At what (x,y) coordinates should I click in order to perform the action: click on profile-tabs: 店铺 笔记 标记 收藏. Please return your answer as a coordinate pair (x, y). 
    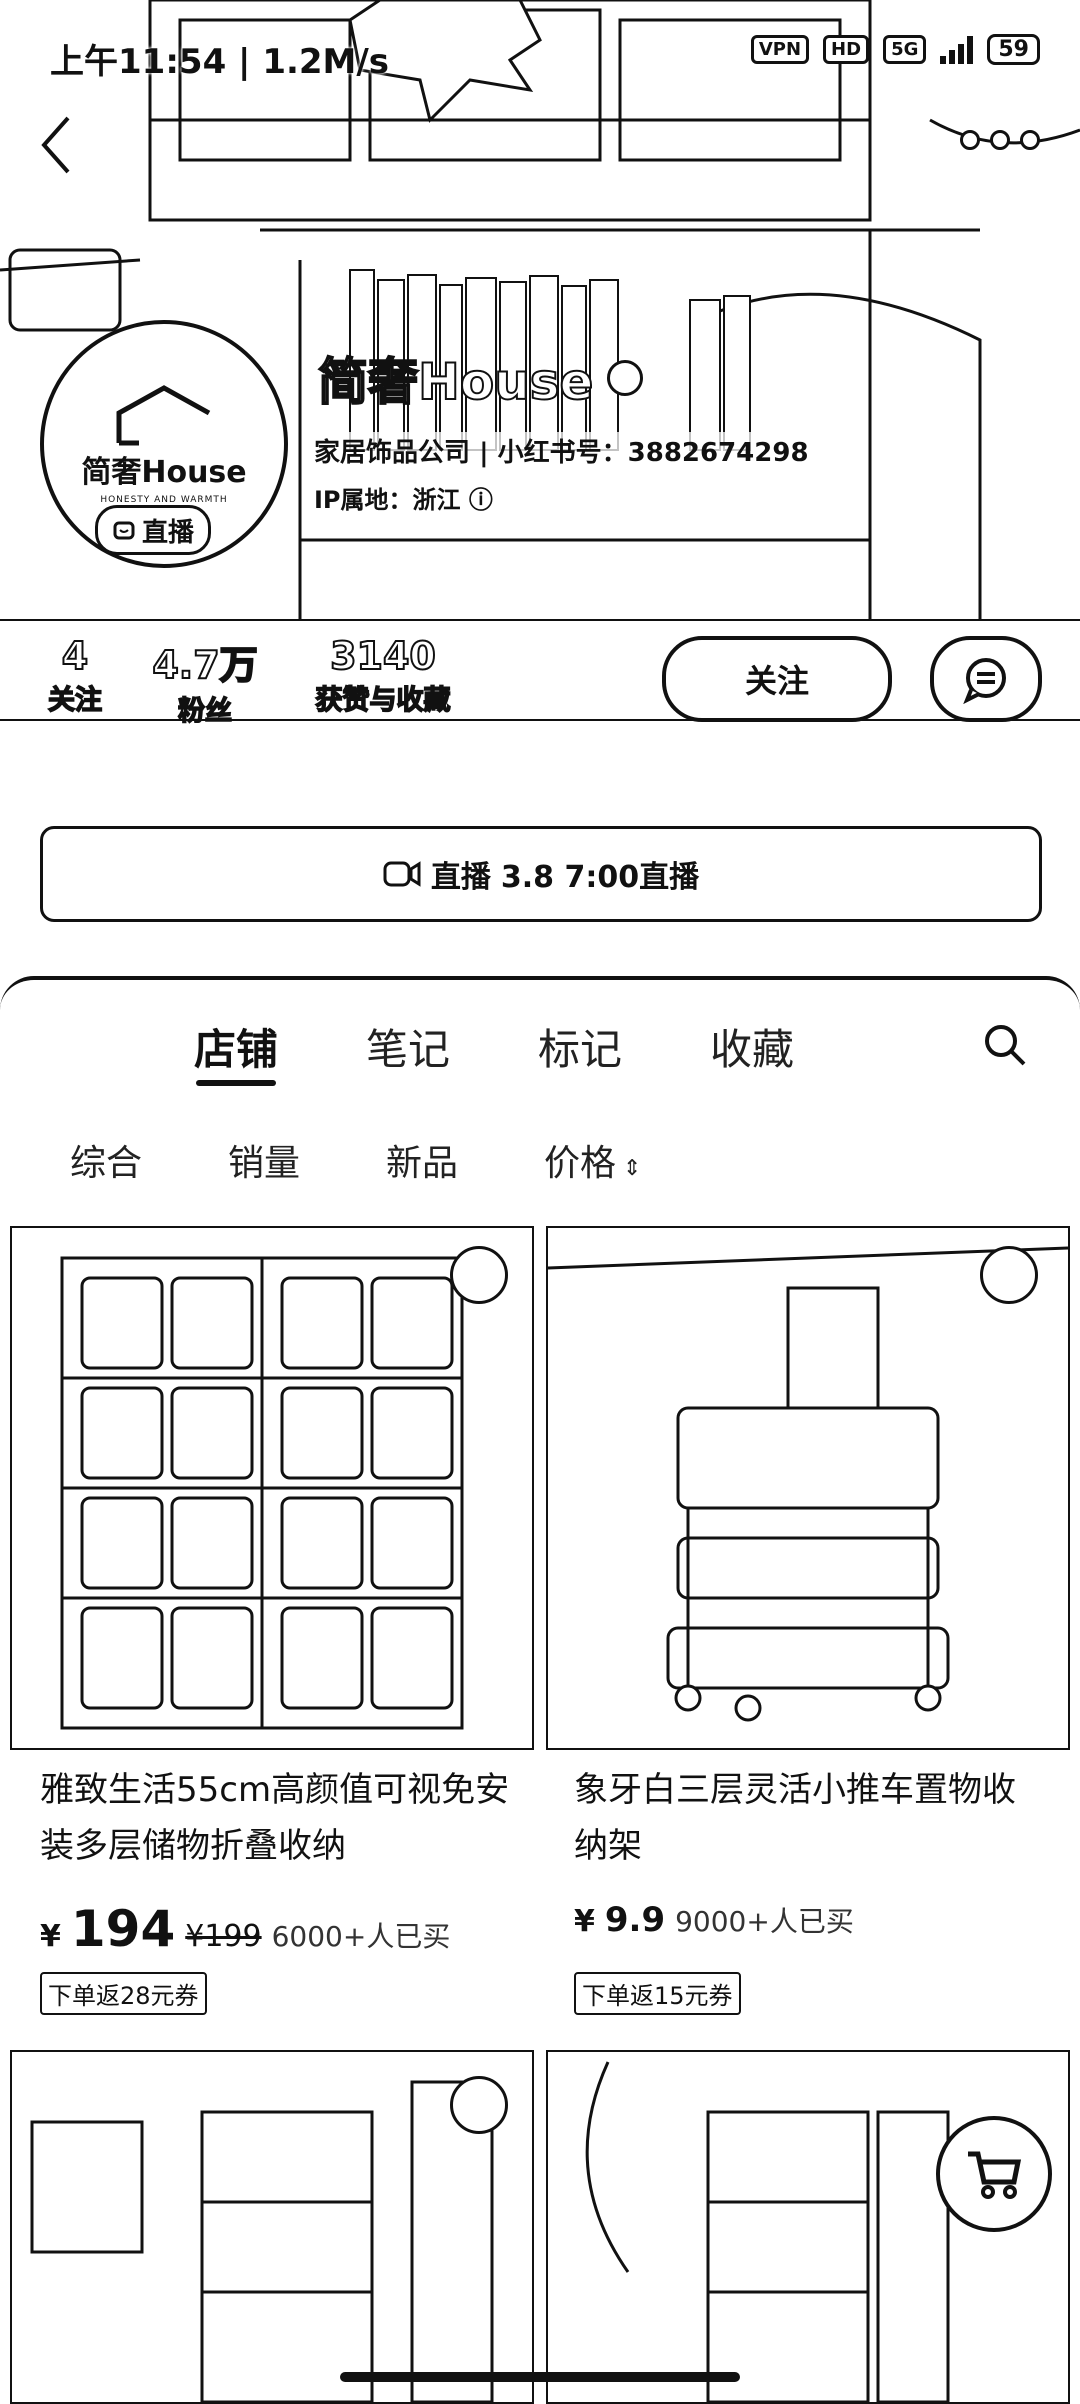
    Looking at the image, I should click on (494, 1046).